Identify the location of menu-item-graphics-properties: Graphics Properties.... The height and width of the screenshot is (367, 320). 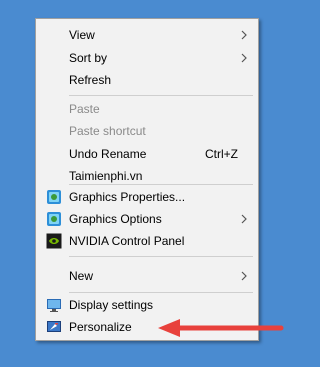
(147, 197).